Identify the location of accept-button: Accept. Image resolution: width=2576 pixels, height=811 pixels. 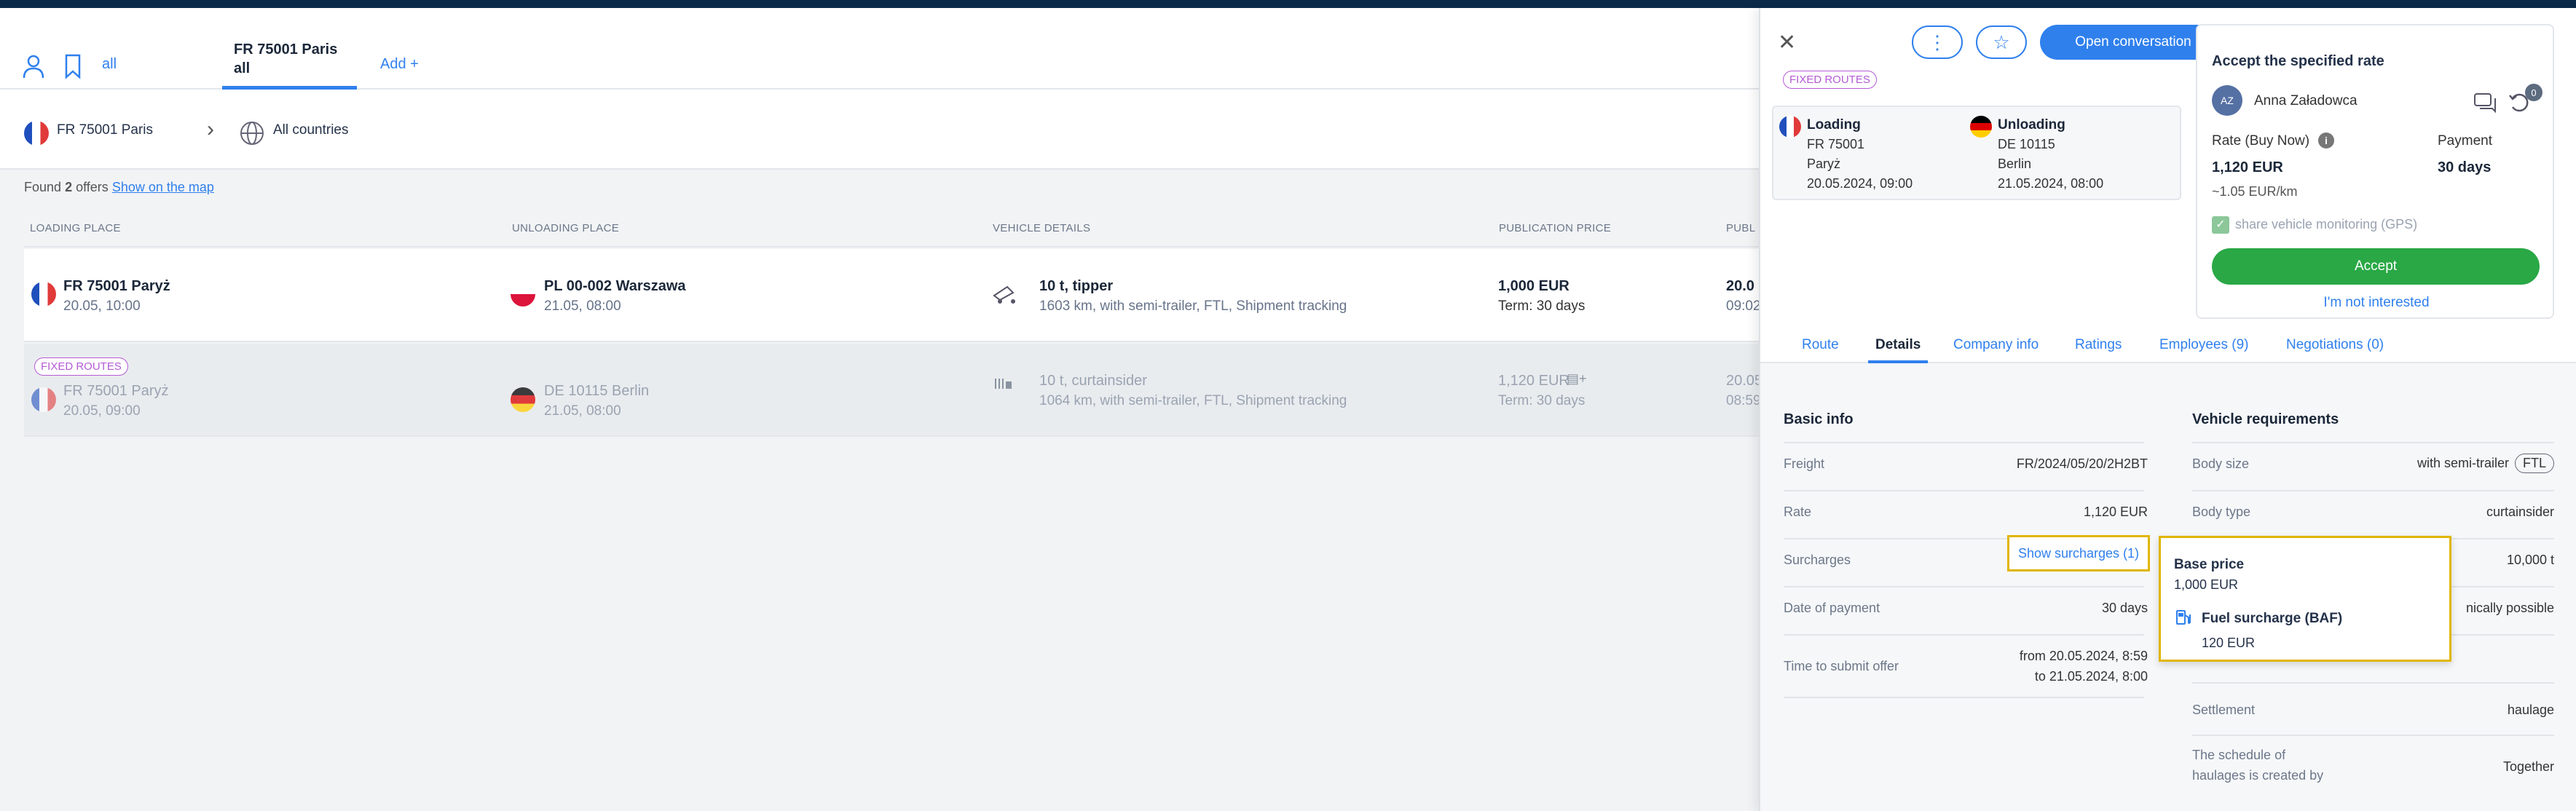
(2376, 266).